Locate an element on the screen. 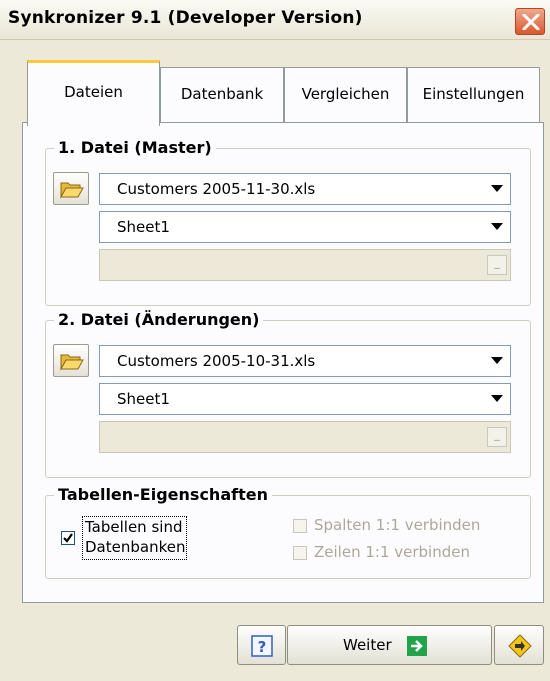 Image resolution: width=550 pixels, height=681 pixels. arrow-diamond-icon is located at coordinates (520, 648).